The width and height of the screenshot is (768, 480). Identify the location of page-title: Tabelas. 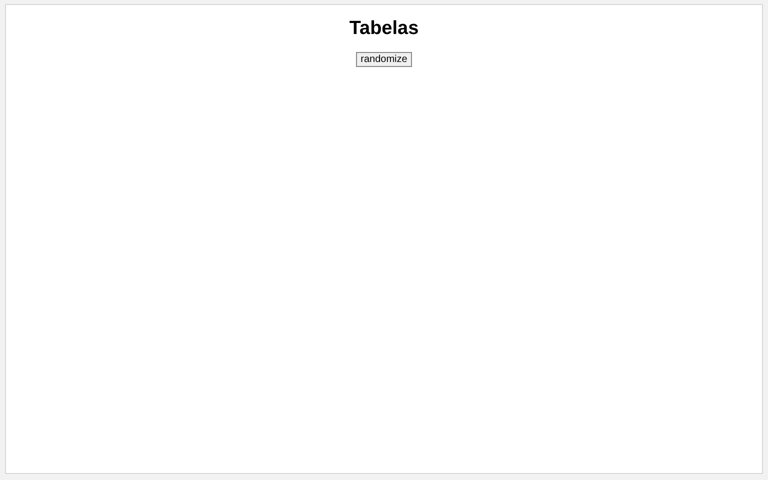
(384, 29).